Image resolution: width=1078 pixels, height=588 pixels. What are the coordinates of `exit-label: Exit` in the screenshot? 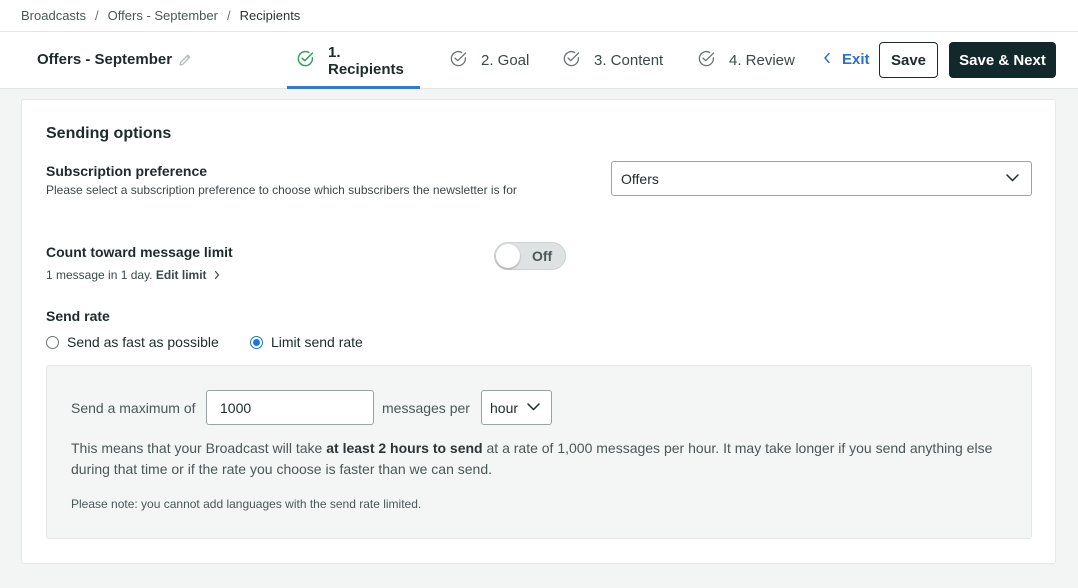 It's located at (856, 59).